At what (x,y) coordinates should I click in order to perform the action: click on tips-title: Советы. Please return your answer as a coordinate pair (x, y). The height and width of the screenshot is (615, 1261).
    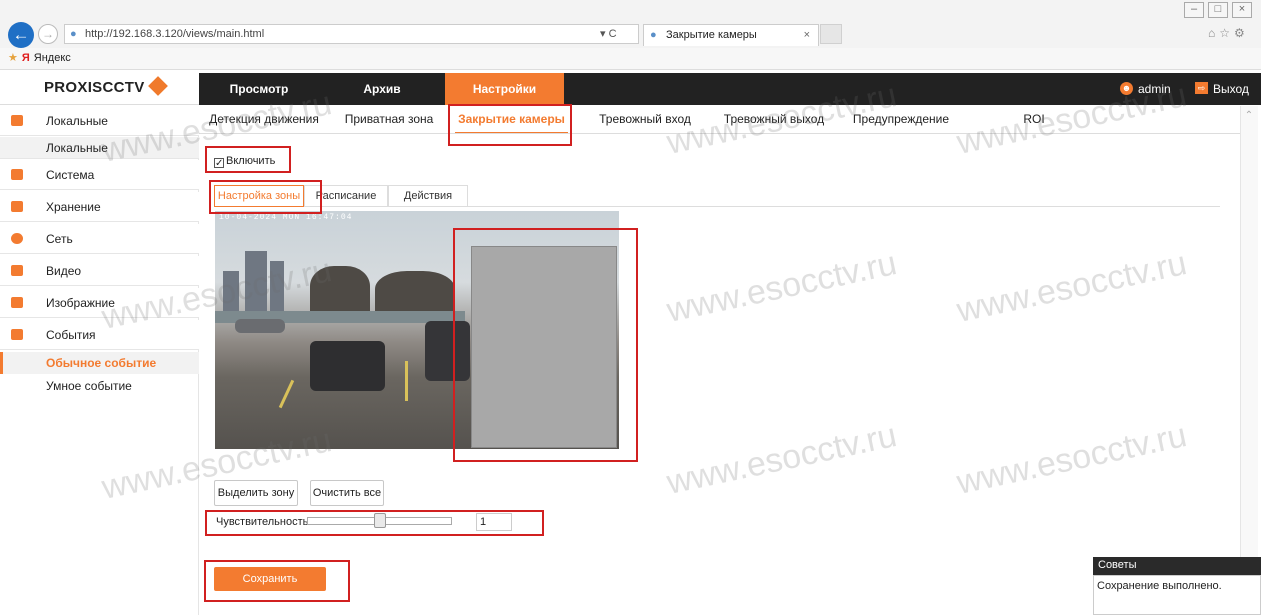
    Looking at the image, I should click on (1177, 566).